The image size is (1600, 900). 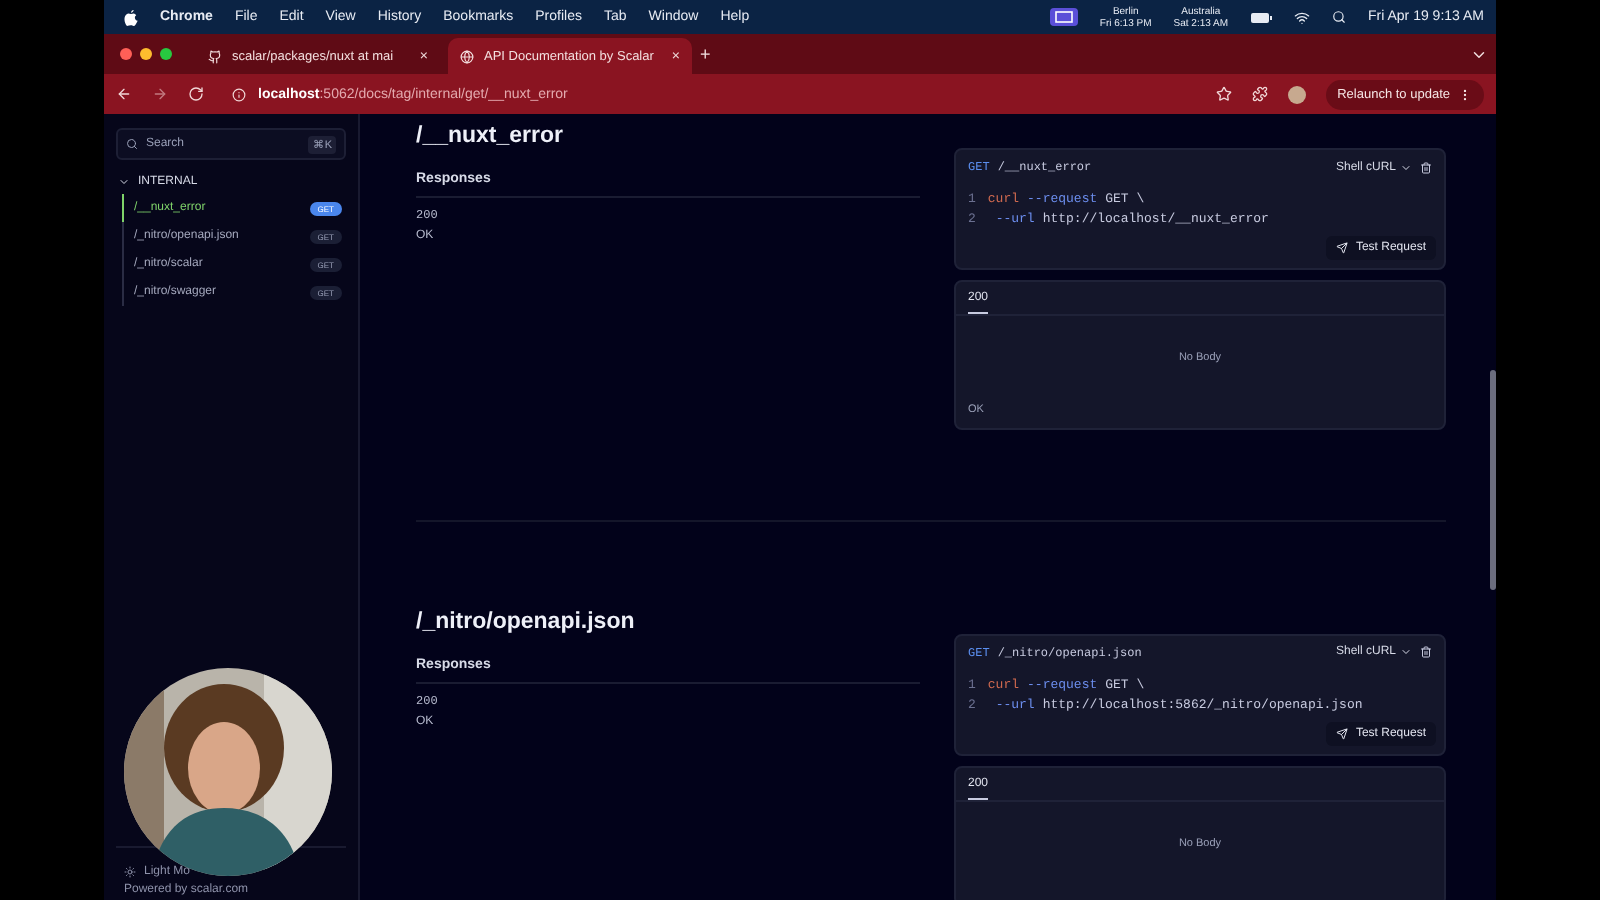 I want to click on info-icon, so click(x=239, y=94).